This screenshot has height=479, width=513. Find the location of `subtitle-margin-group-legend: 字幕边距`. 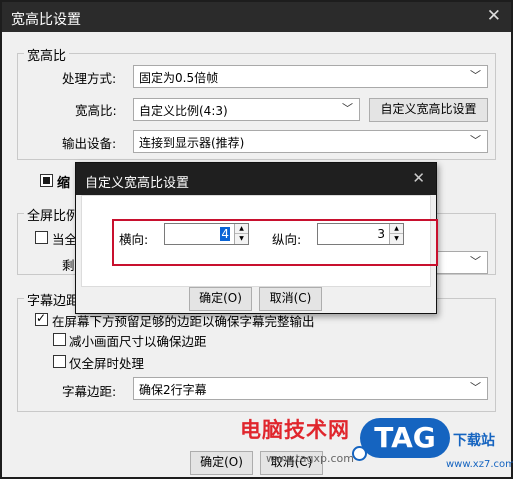

subtitle-margin-group-legend: 字幕边距 is located at coordinates (53, 299).